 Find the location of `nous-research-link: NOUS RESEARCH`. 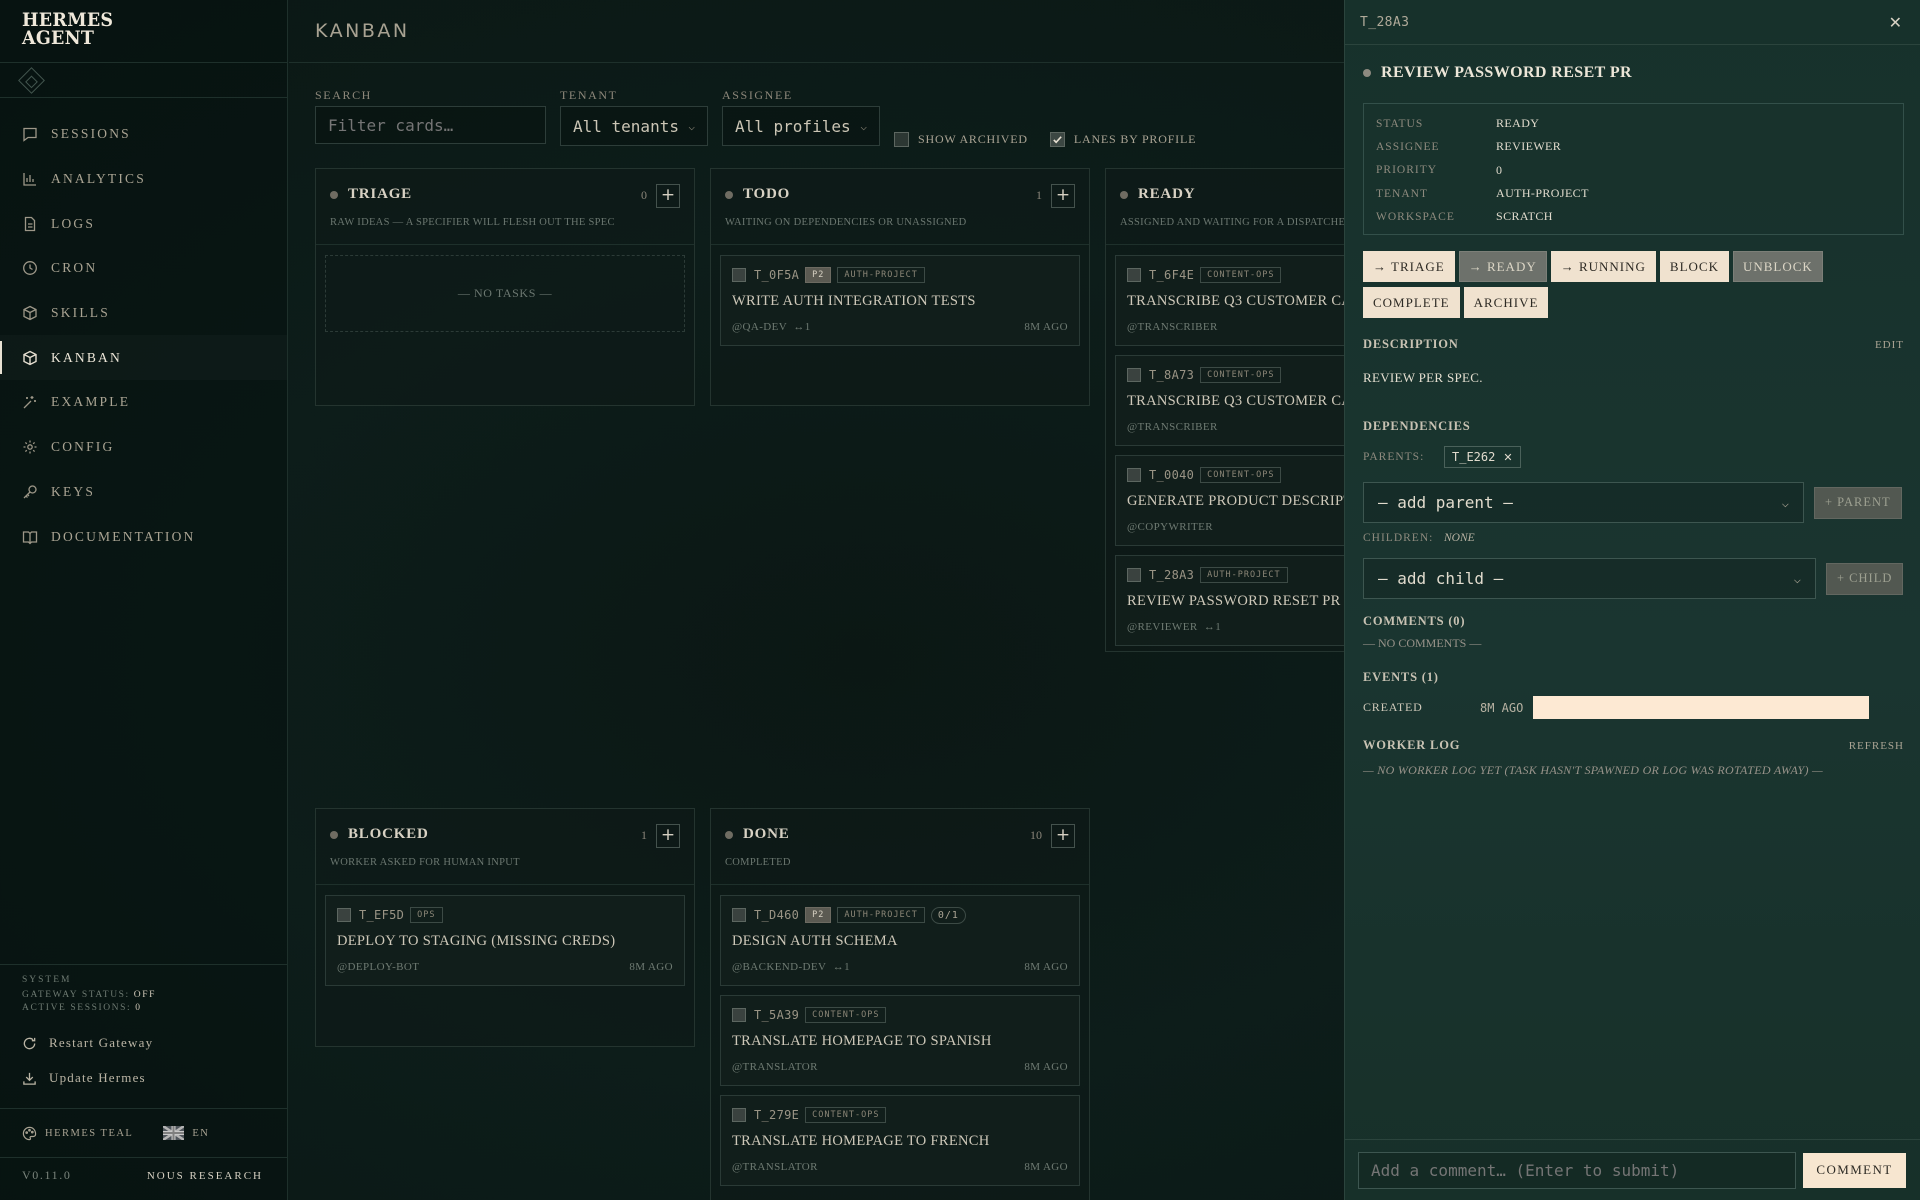

nous-research-link: NOUS RESEARCH is located at coordinates (205, 1176).